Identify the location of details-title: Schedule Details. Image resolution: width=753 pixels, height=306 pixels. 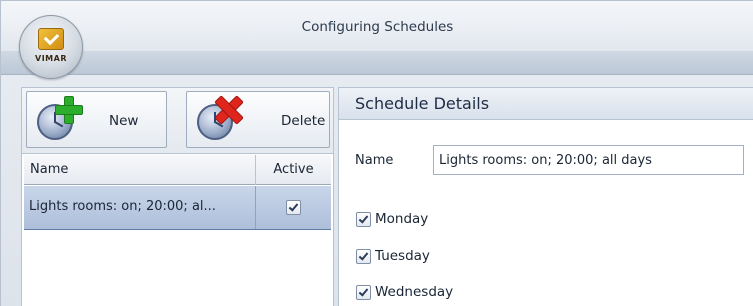
(422, 103).